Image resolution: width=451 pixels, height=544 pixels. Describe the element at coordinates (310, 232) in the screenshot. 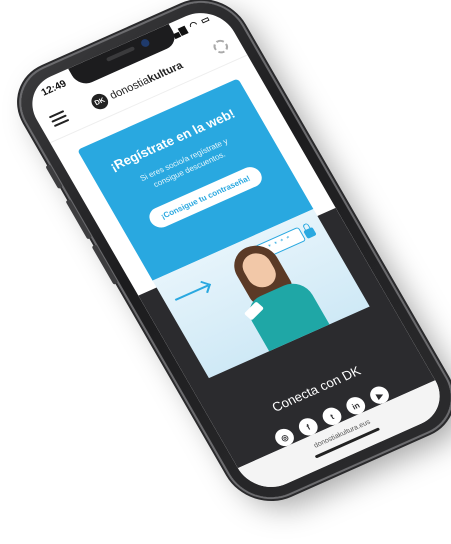

I see `lock-icon` at that location.